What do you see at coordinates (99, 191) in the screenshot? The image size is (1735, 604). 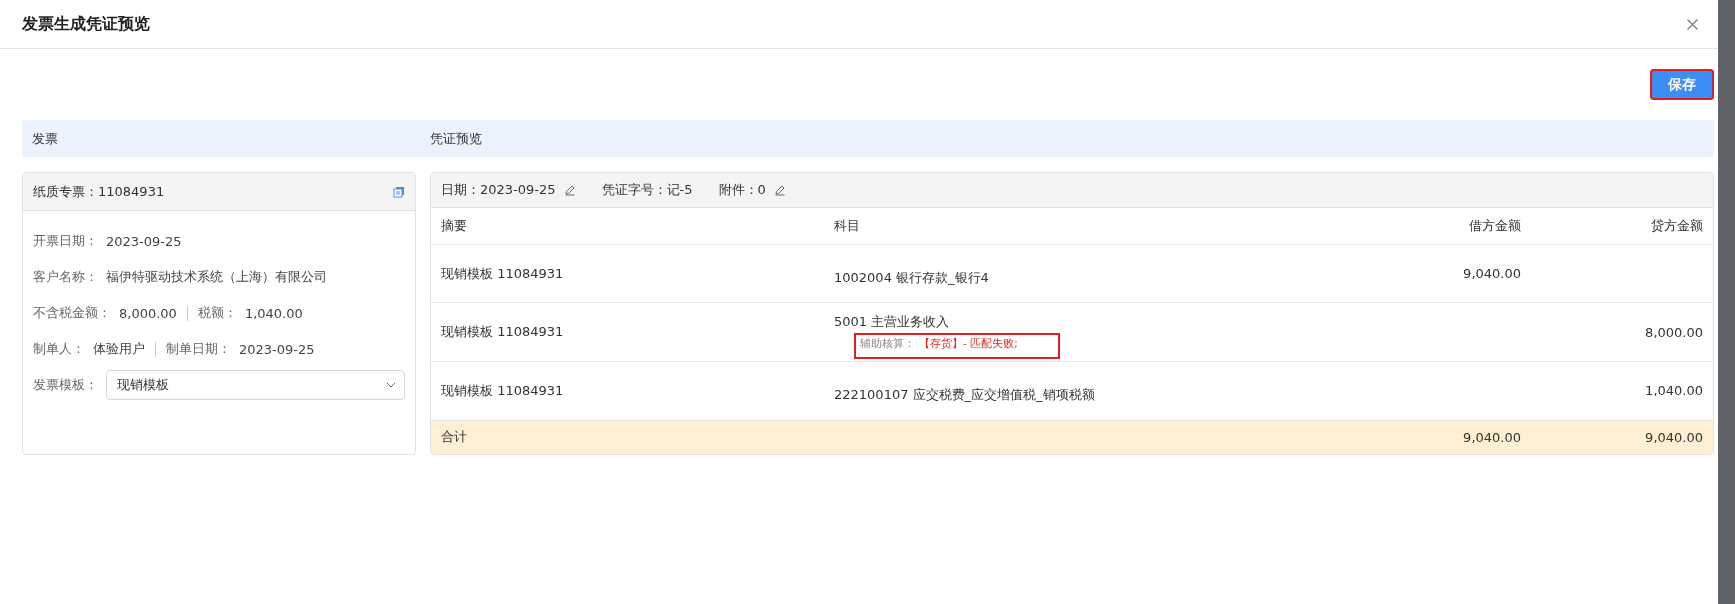 I see `invoice-title: 纸质专票：11084931` at bounding box center [99, 191].